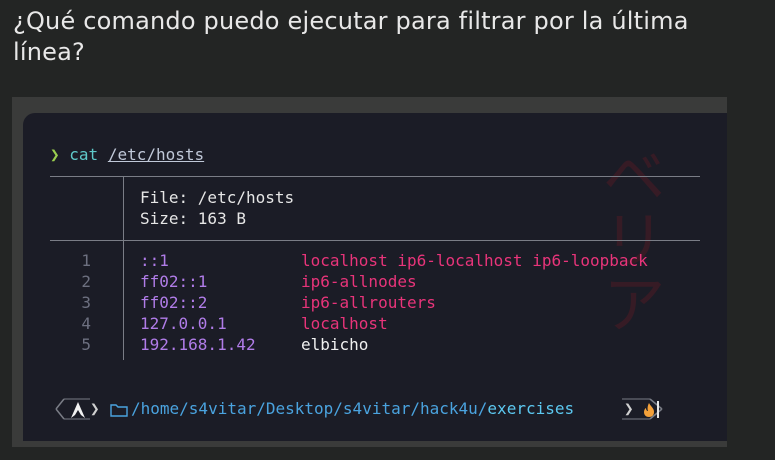 The image size is (775, 460). Describe the element at coordinates (123, 300) in the screenshot. I see `gutter-divider` at that location.